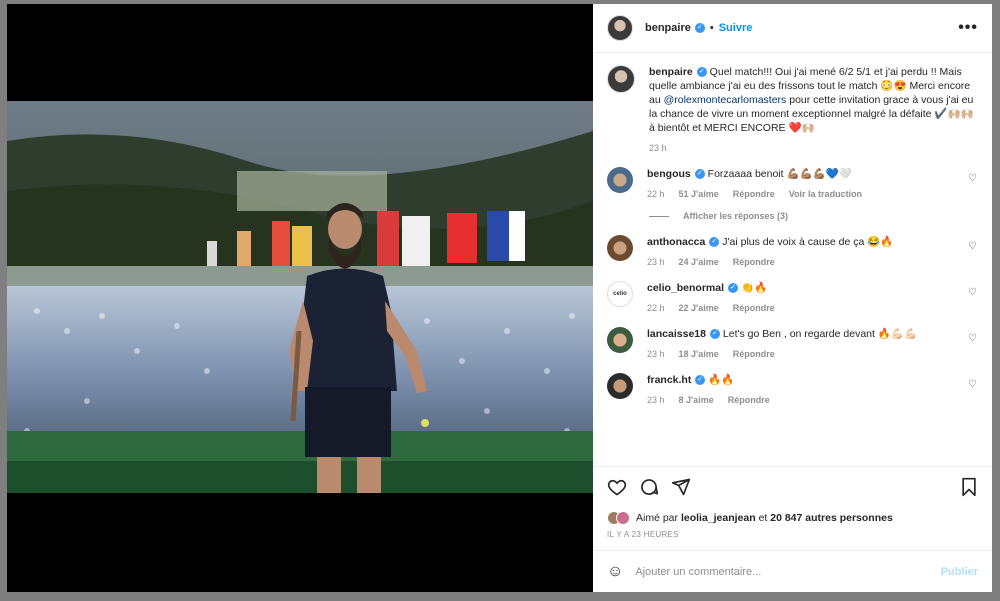  What do you see at coordinates (718, 518) in the screenshot?
I see `liker-username: leolia_jeanjean` at bounding box center [718, 518].